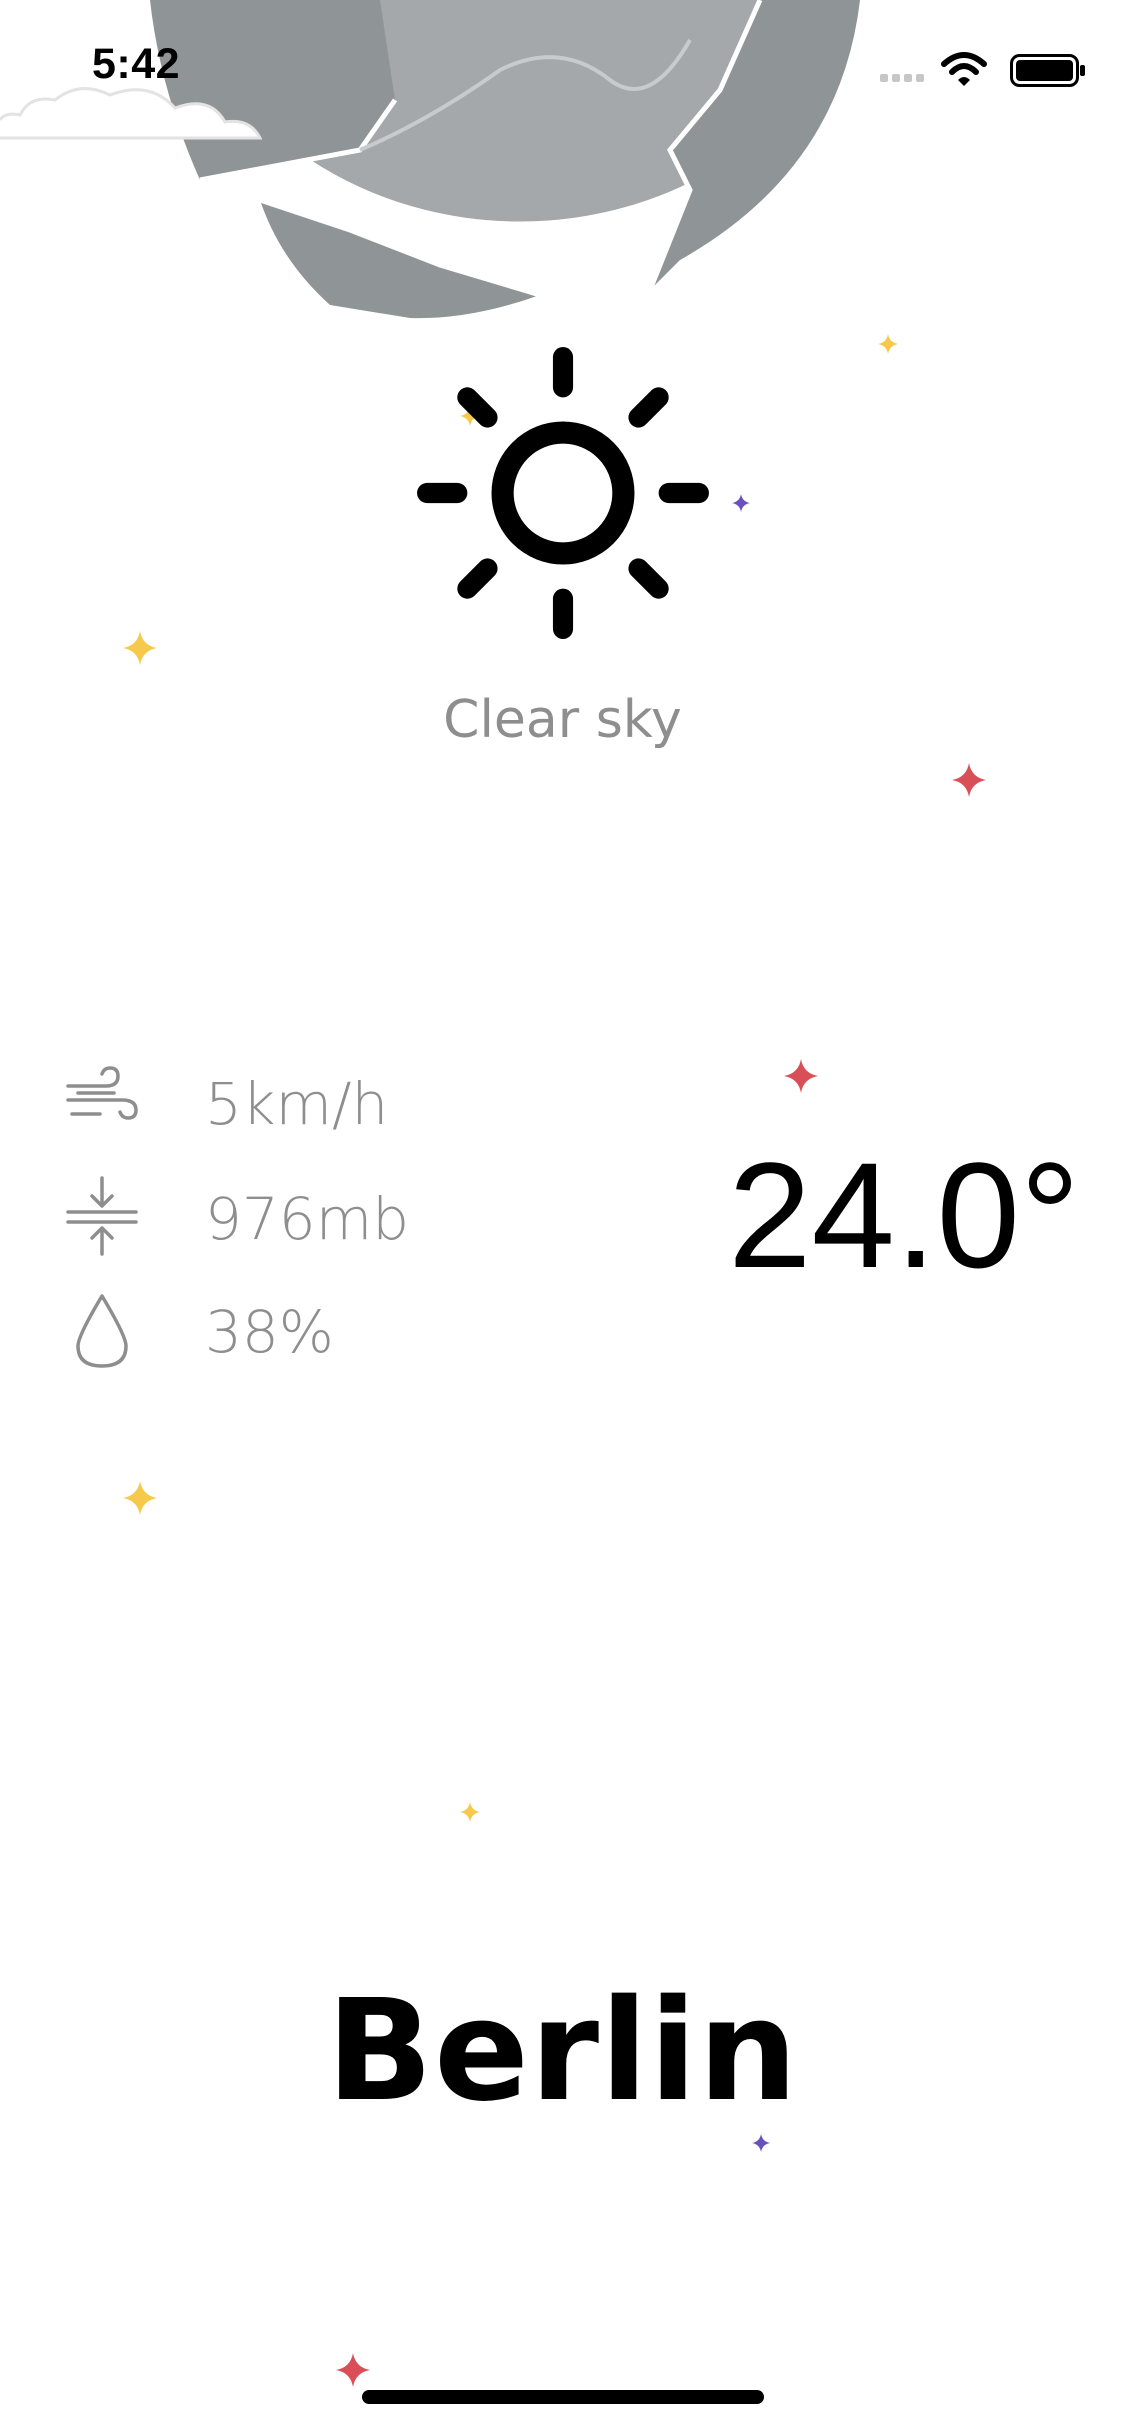 The width and height of the screenshot is (1125, 2436). Describe the element at coordinates (562, 720) in the screenshot. I see `weather-description: Clear sky` at that location.